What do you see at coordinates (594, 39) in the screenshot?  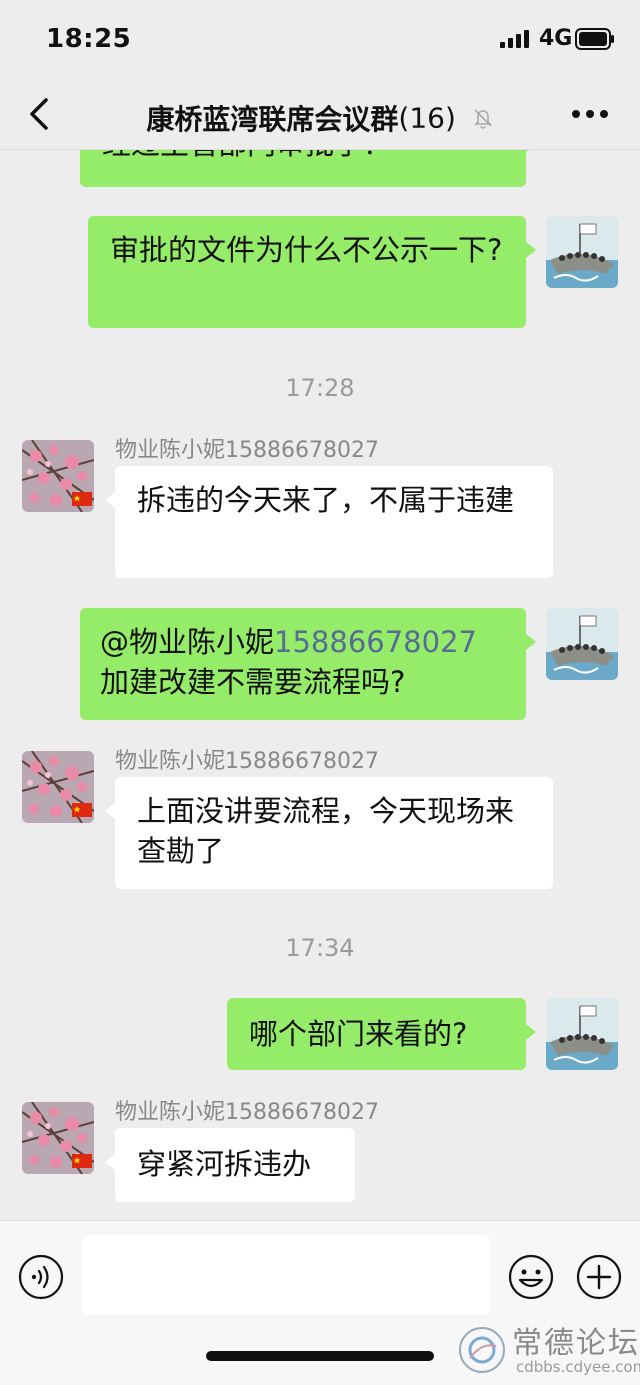 I see `battery-icon` at bounding box center [594, 39].